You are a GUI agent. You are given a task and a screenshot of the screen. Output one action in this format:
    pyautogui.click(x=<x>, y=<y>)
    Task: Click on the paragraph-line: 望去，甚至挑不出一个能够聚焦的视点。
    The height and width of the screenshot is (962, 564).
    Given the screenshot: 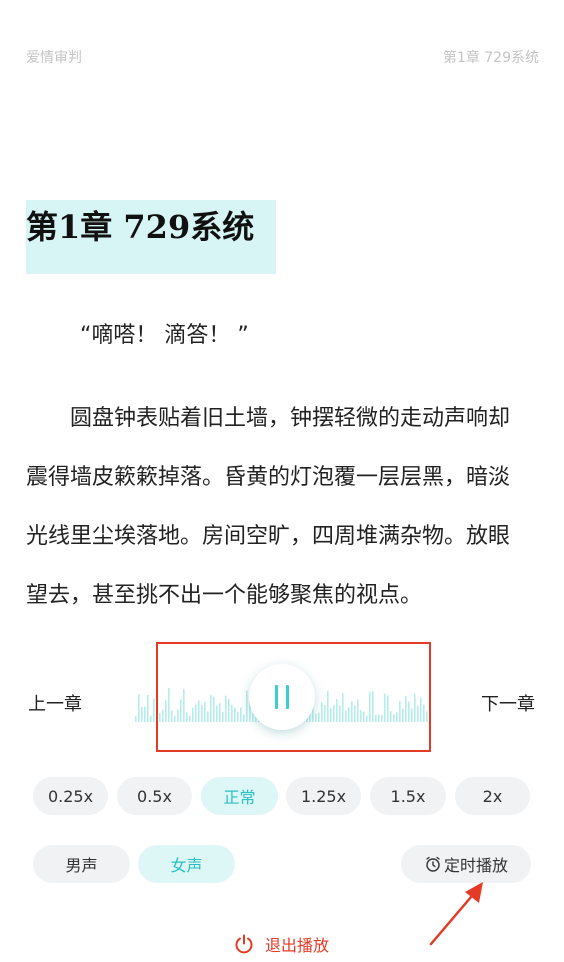 What is the action you would take?
    pyautogui.click(x=224, y=595)
    